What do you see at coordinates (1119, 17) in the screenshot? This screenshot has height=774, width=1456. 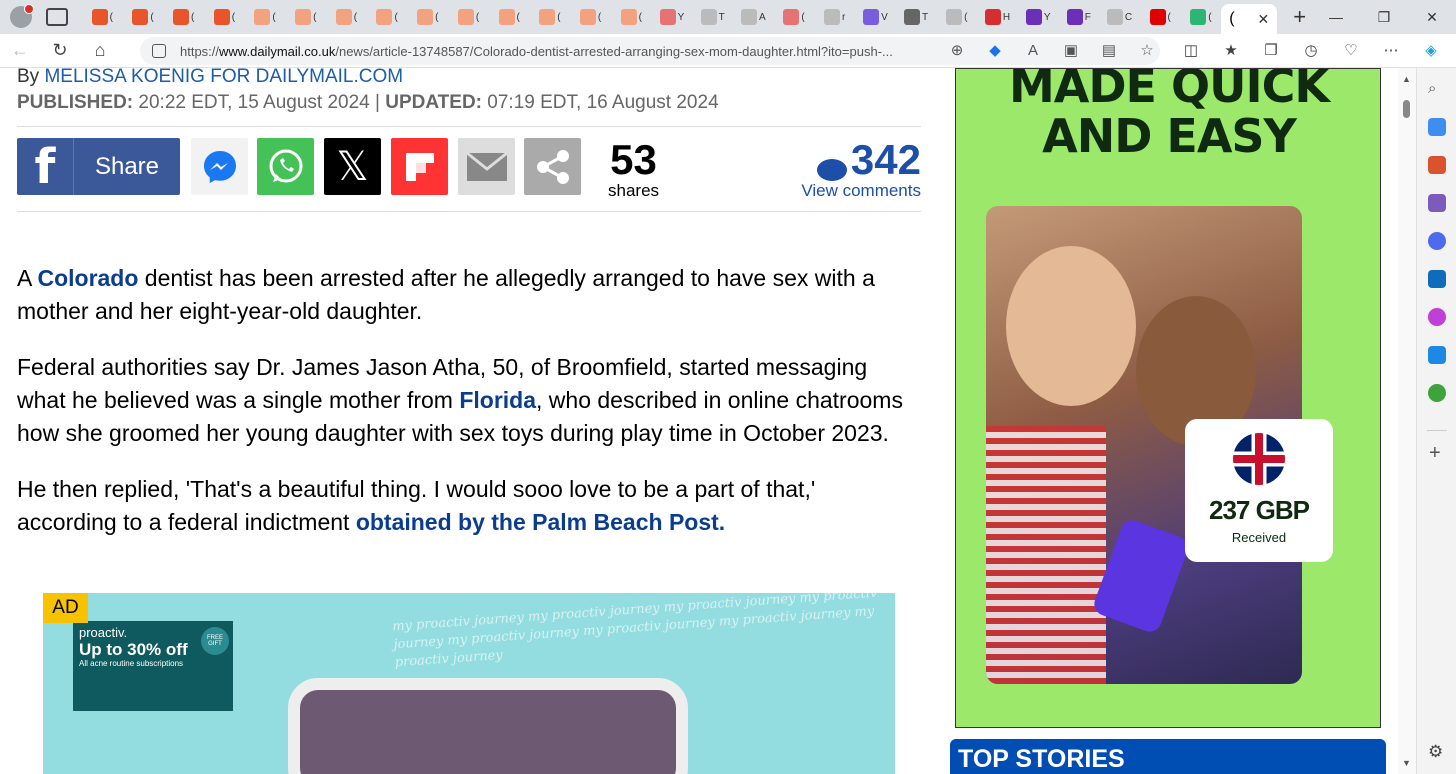 I see `browser-tab: C` at bounding box center [1119, 17].